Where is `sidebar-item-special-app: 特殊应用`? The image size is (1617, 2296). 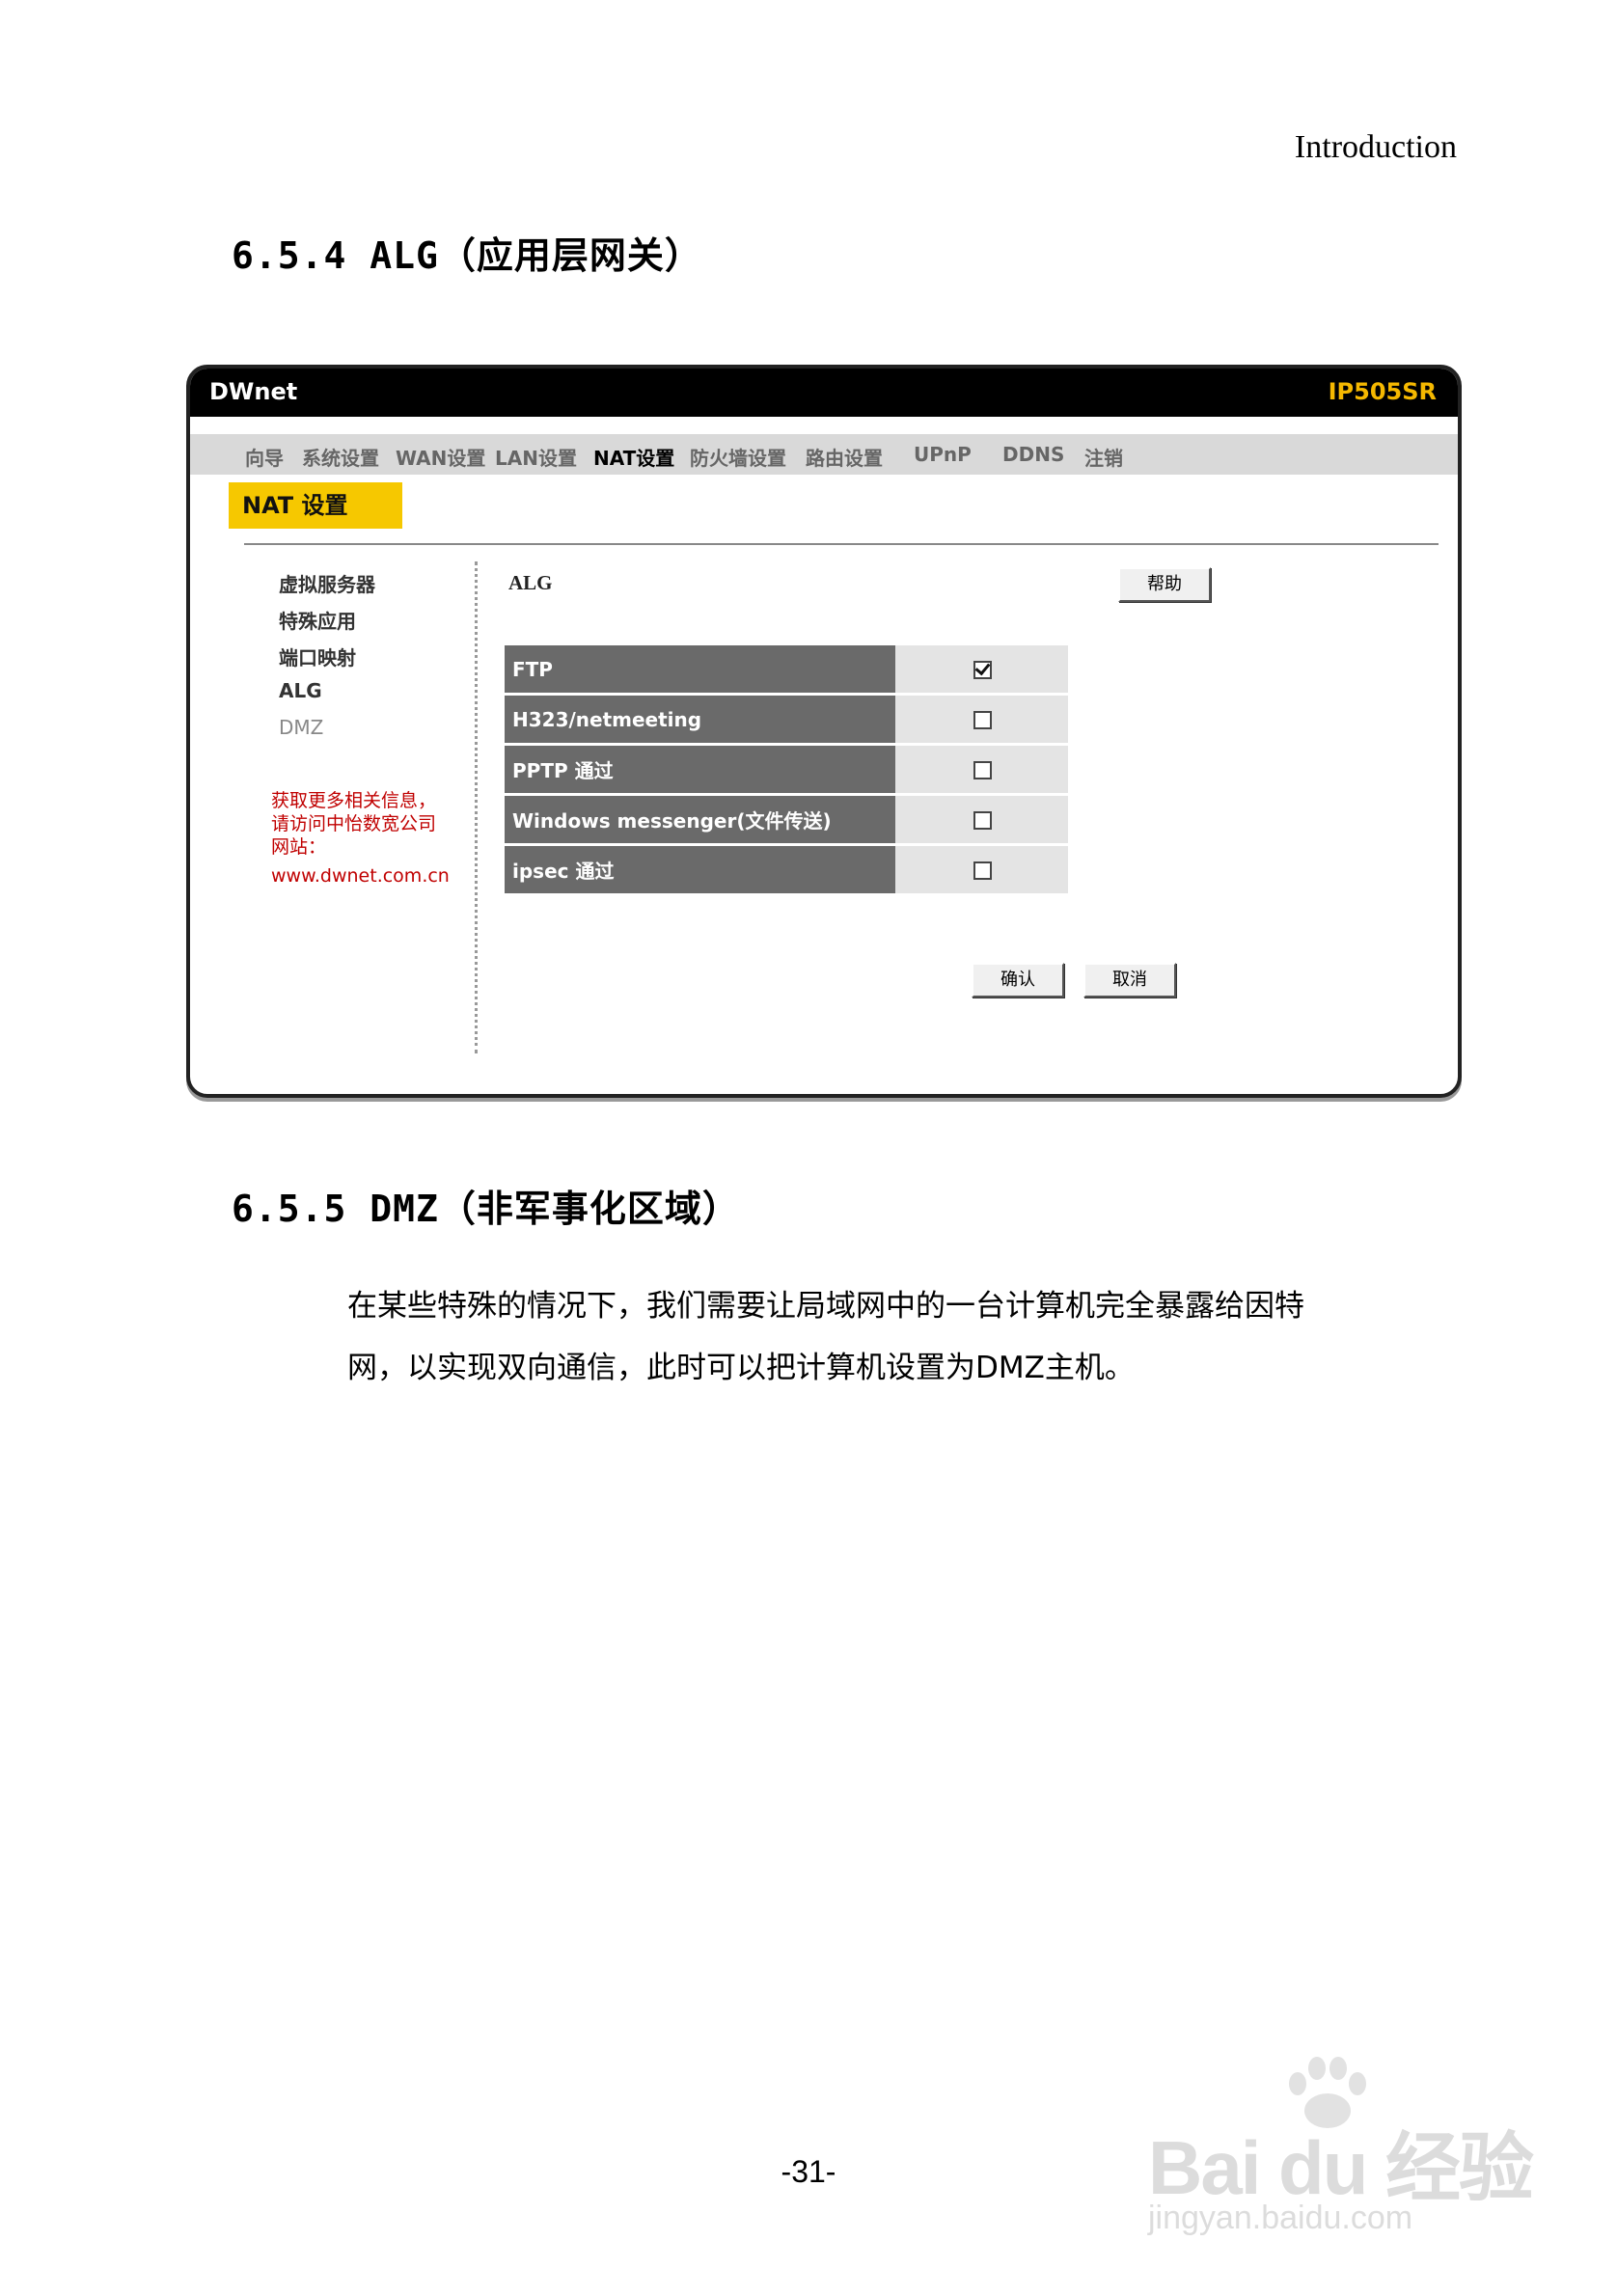
sidebar-item-special-app: 特殊应用 is located at coordinates (327, 624).